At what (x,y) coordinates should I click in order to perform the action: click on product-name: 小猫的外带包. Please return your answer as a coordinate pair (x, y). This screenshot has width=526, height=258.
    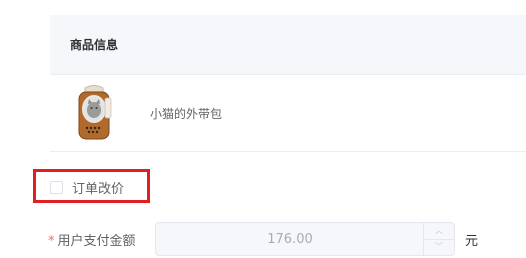
    Looking at the image, I should click on (186, 113).